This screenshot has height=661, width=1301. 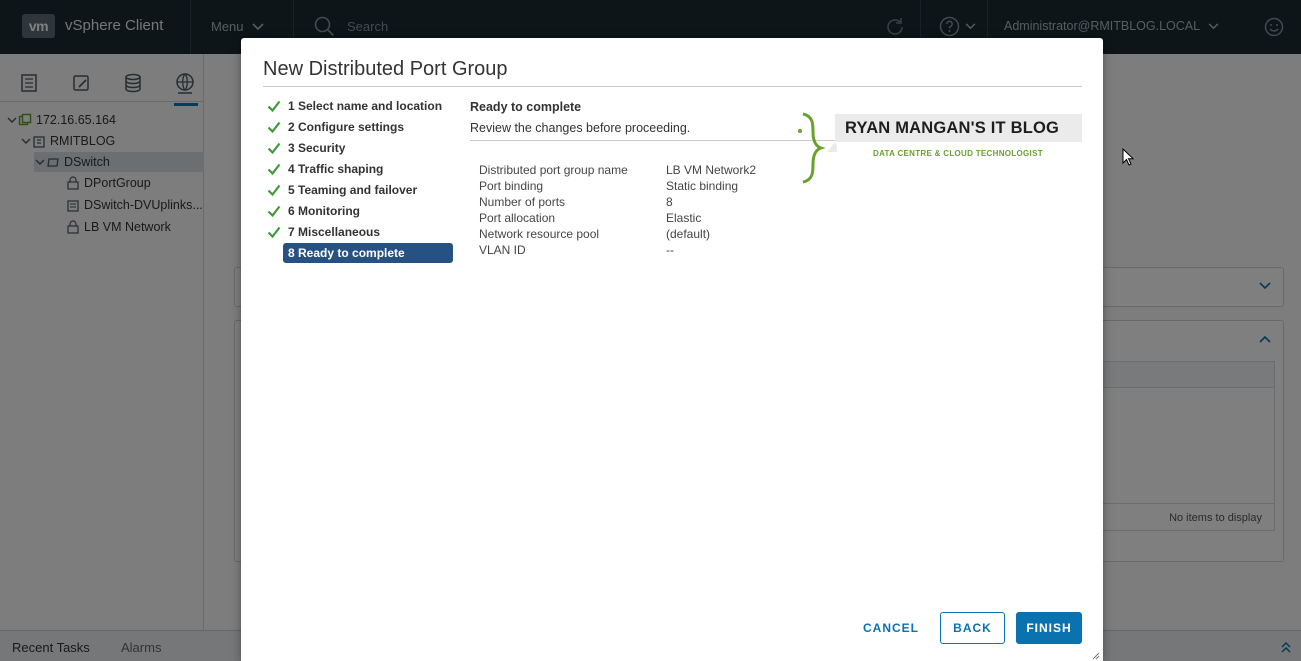 What do you see at coordinates (336, 169) in the screenshot?
I see `step-label: 4 Traffic shaping` at bounding box center [336, 169].